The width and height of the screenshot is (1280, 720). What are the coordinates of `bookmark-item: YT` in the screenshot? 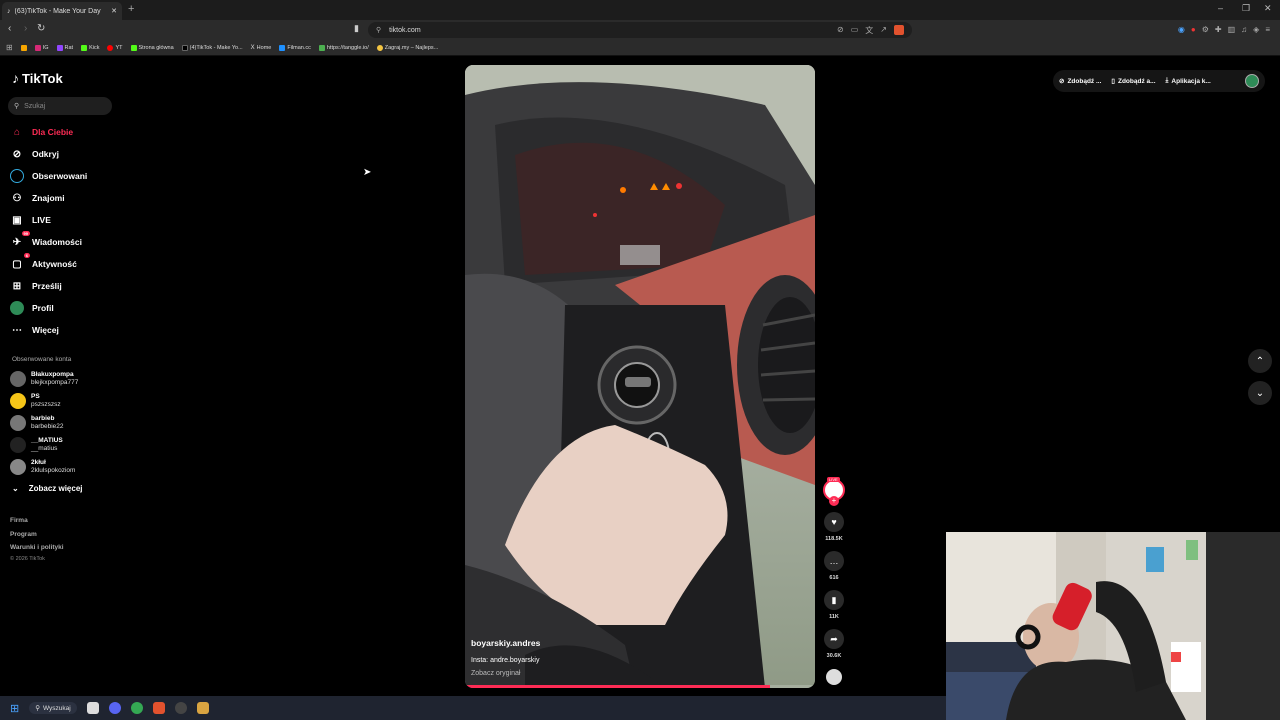 It's located at (115, 47).